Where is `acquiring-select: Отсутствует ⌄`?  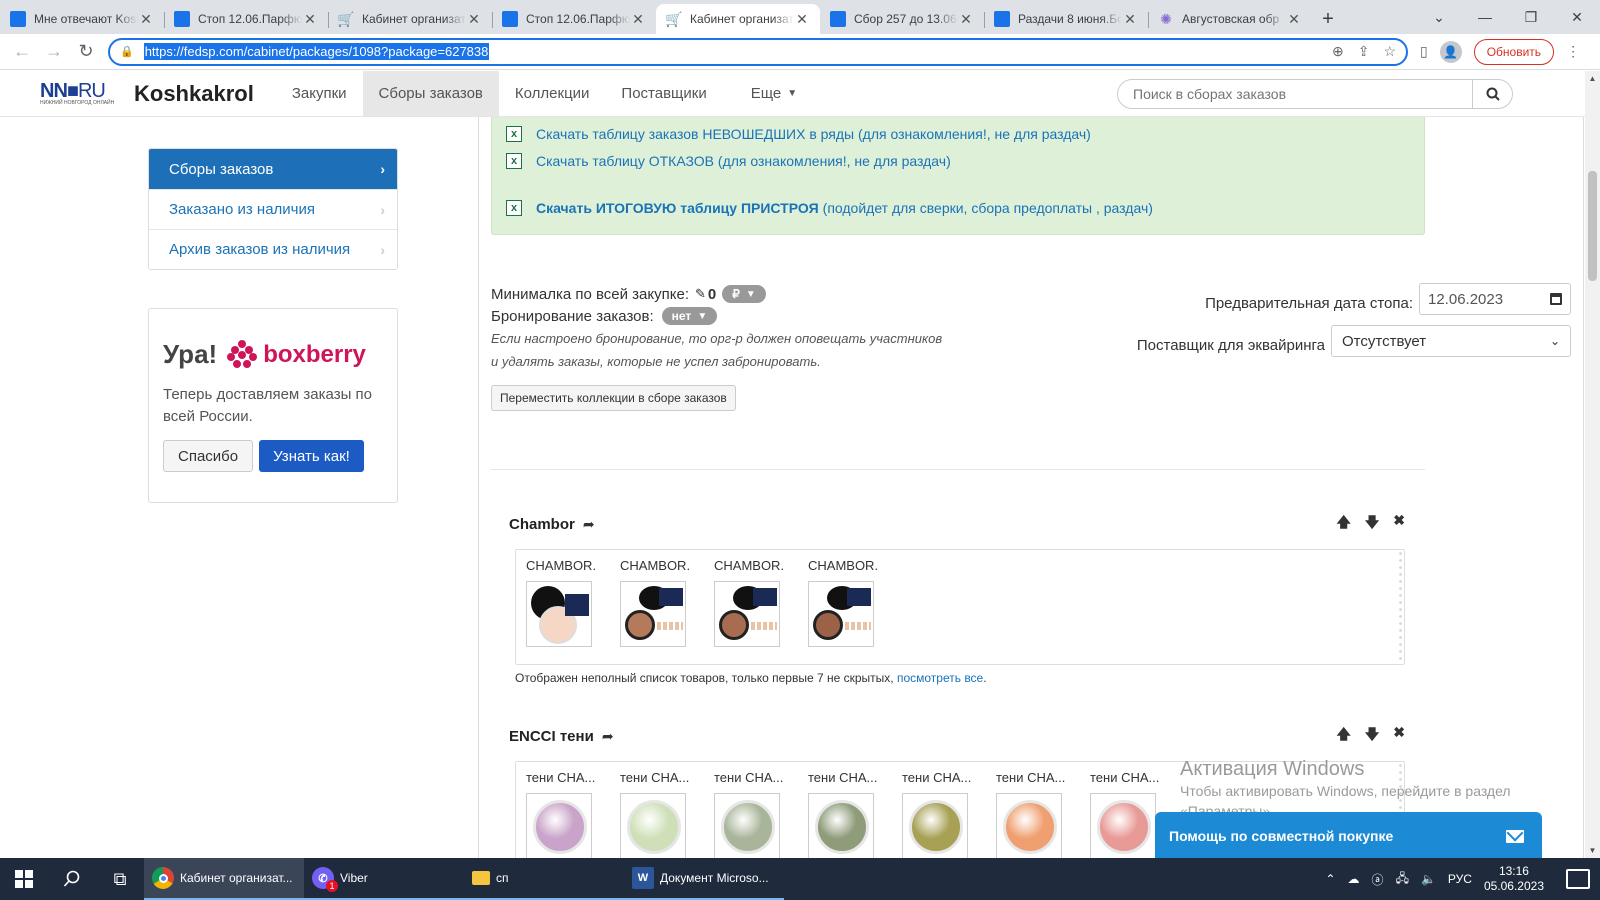
acquiring-select: Отсутствует ⌄ is located at coordinates (1451, 341).